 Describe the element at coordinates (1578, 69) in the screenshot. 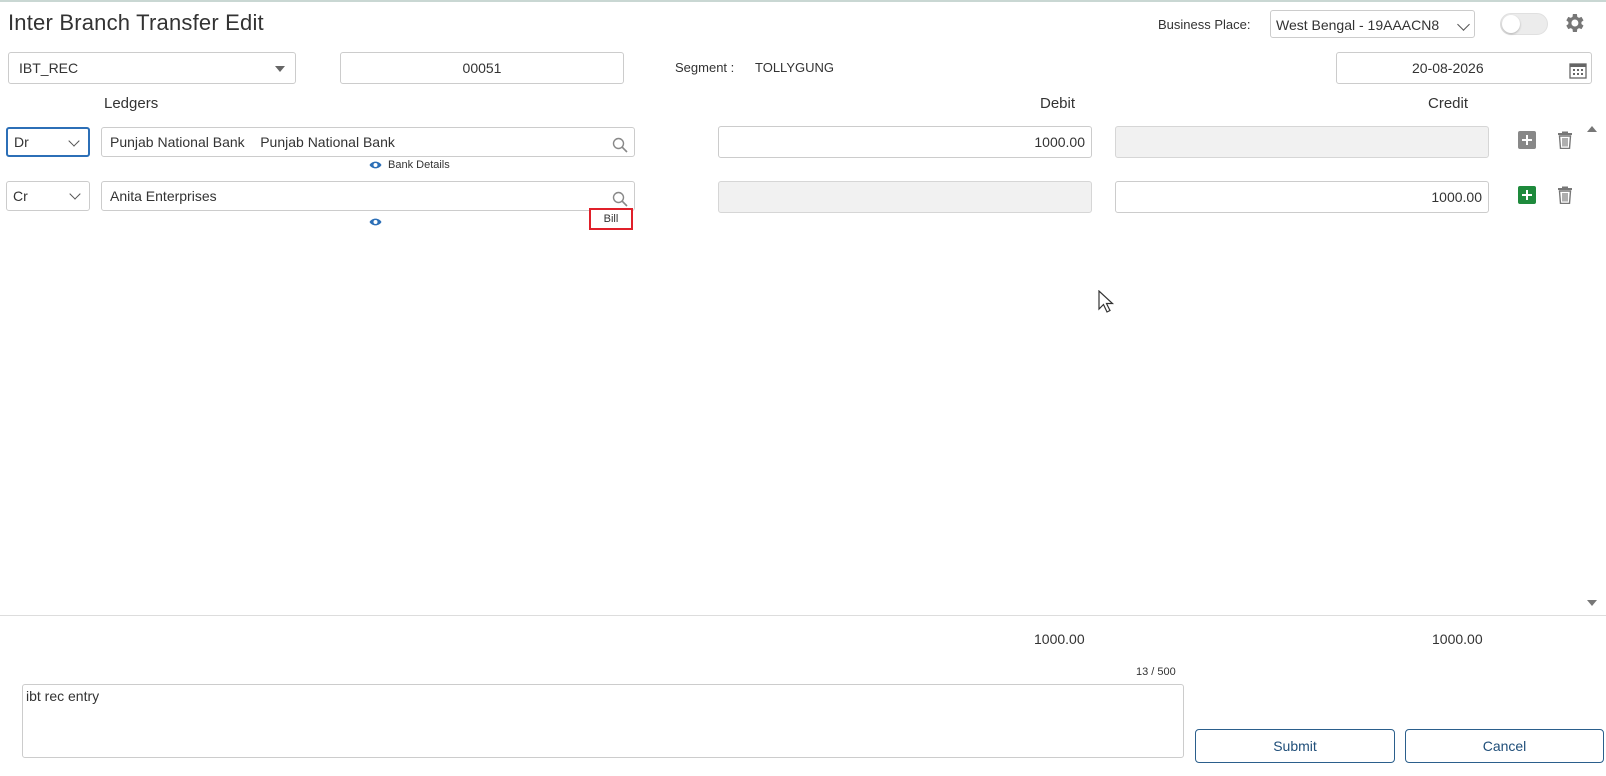

I see `calendar-icon` at that location.